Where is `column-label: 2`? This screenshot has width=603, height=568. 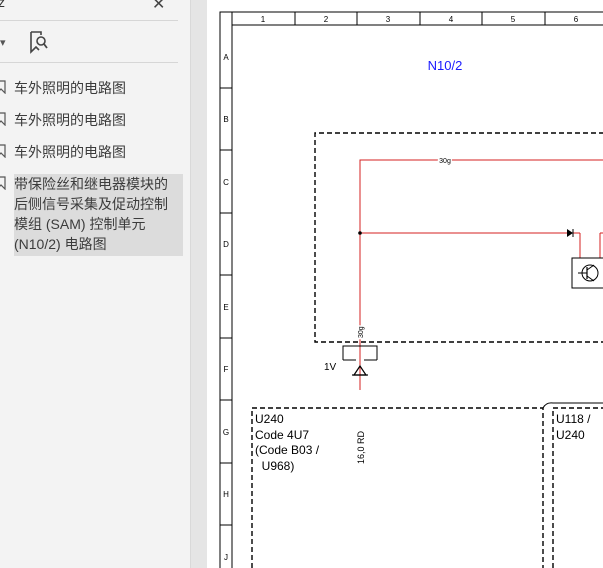
column-label: 2 is located at coordinates (326, 19).